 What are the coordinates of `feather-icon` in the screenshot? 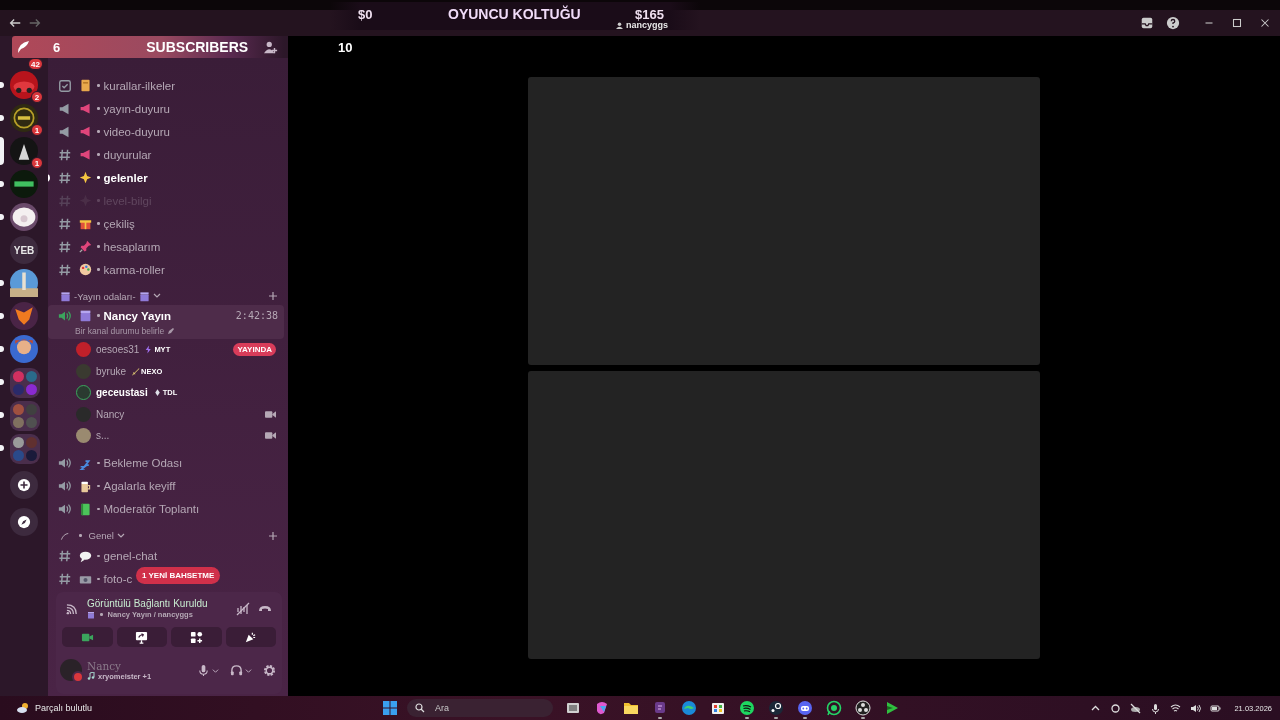 It's located at (23, 47).